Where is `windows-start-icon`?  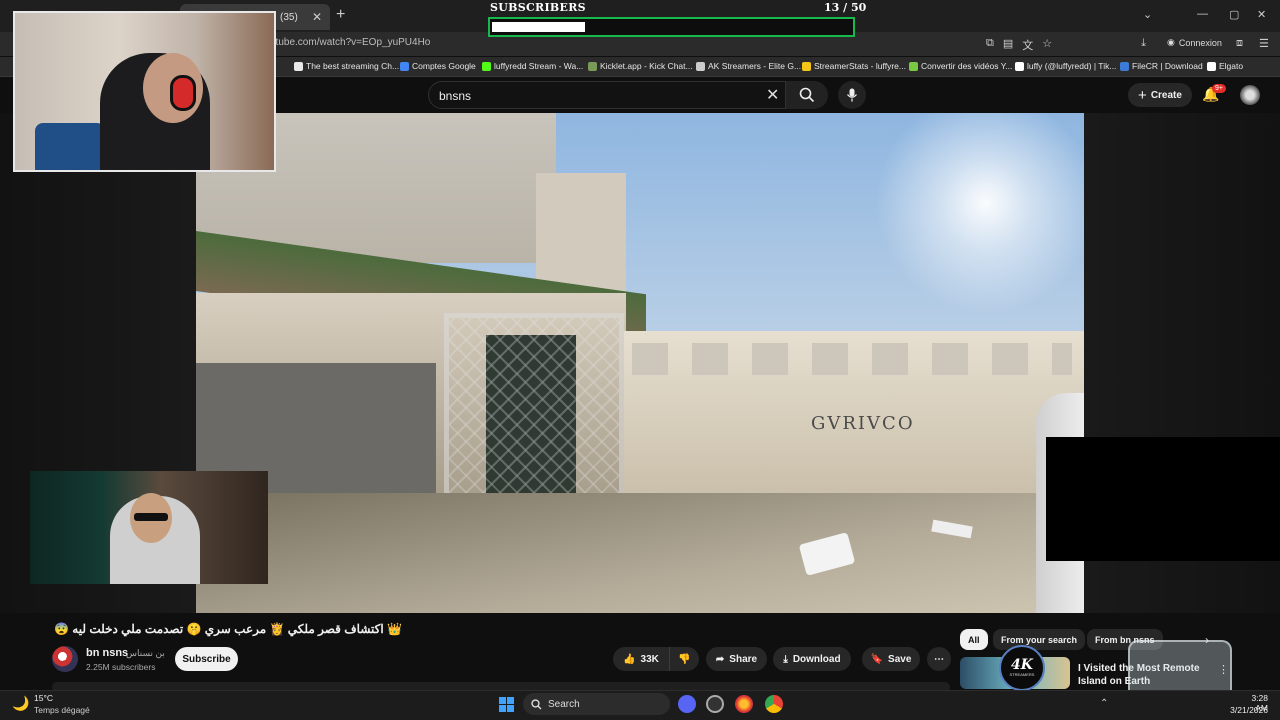 windows-start-icon is located at coordinates (506, 704).